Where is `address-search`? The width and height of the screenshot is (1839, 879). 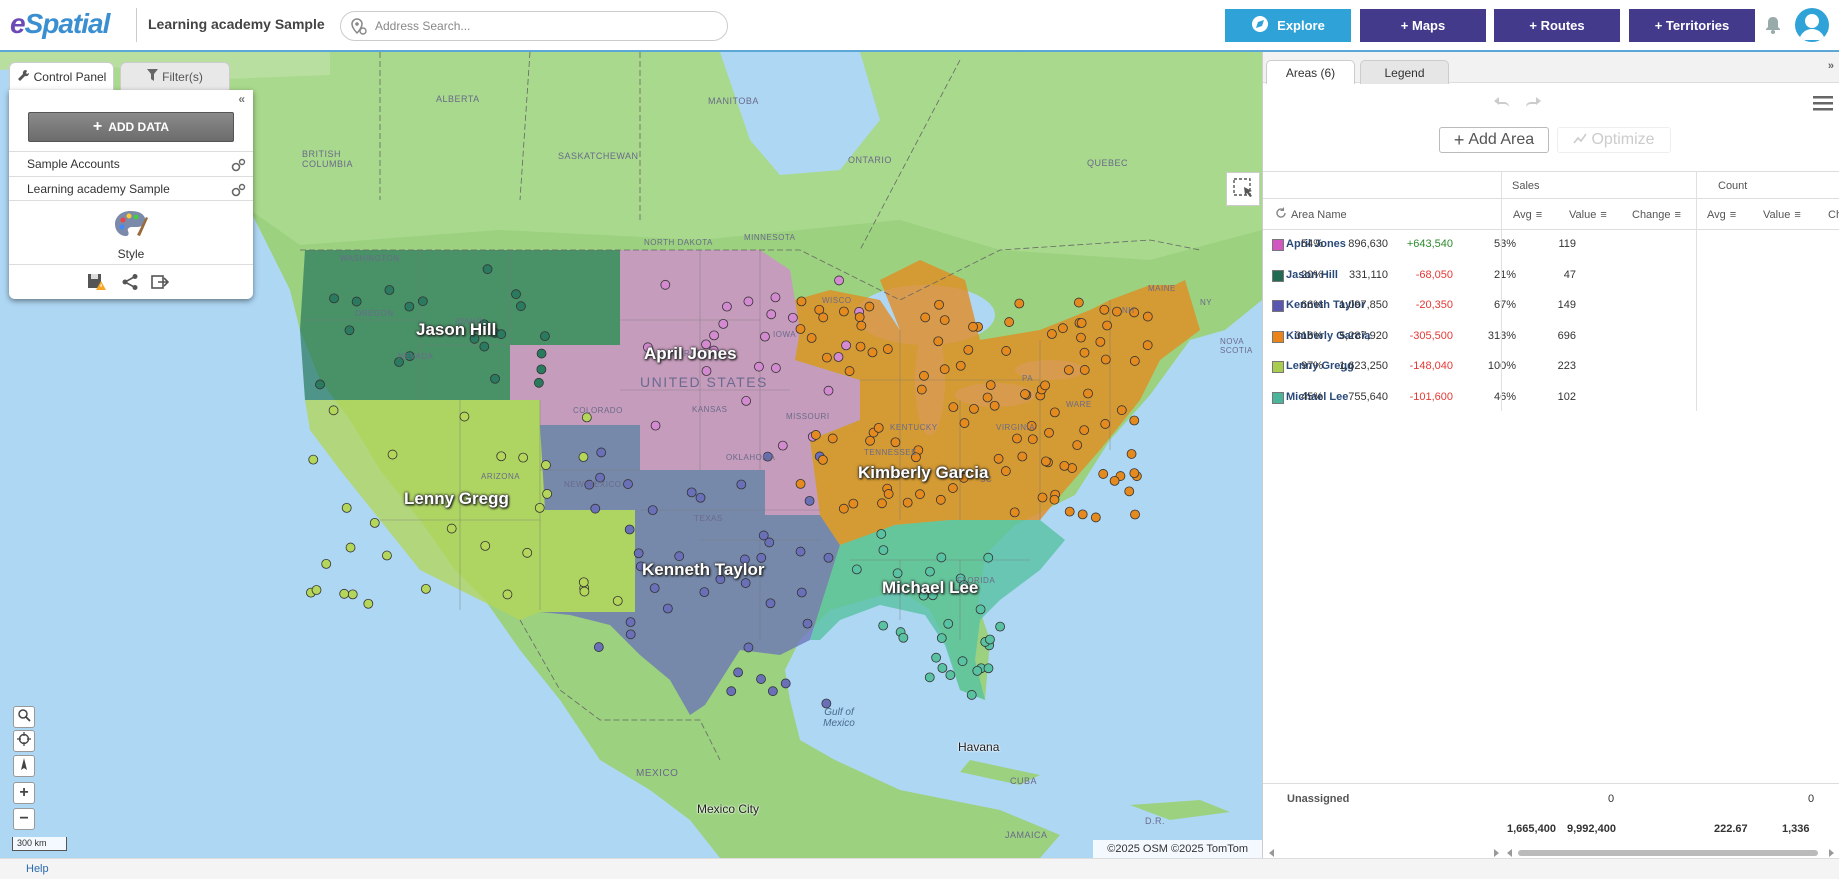 address-search is located at coordinates (534, 26).